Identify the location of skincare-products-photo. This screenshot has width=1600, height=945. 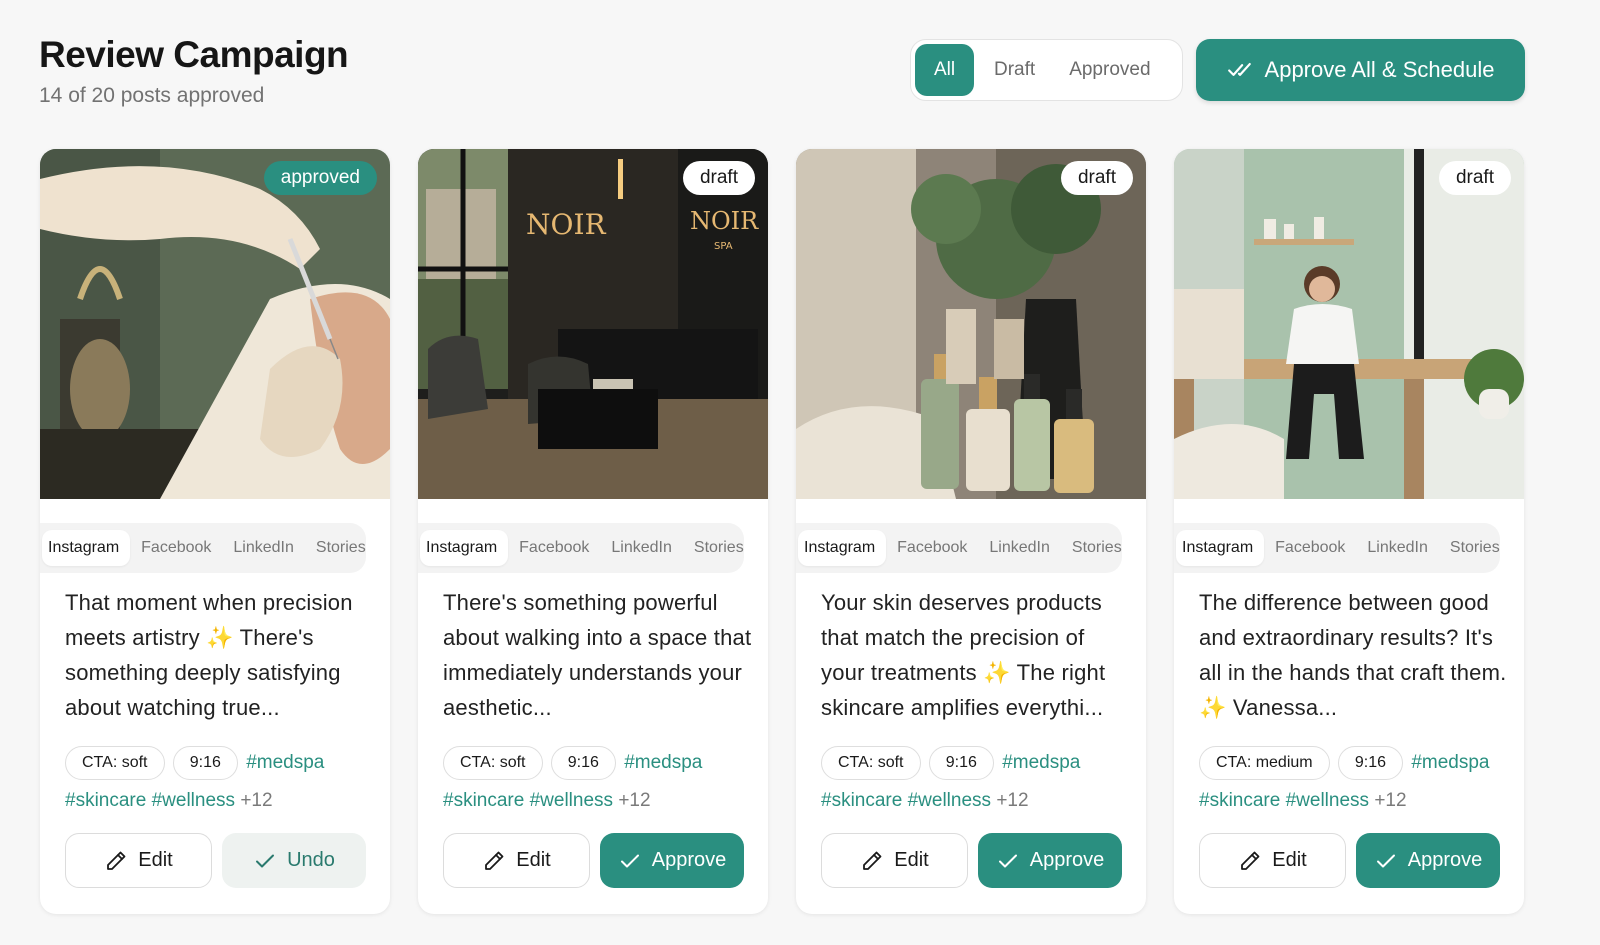
(971, 324).